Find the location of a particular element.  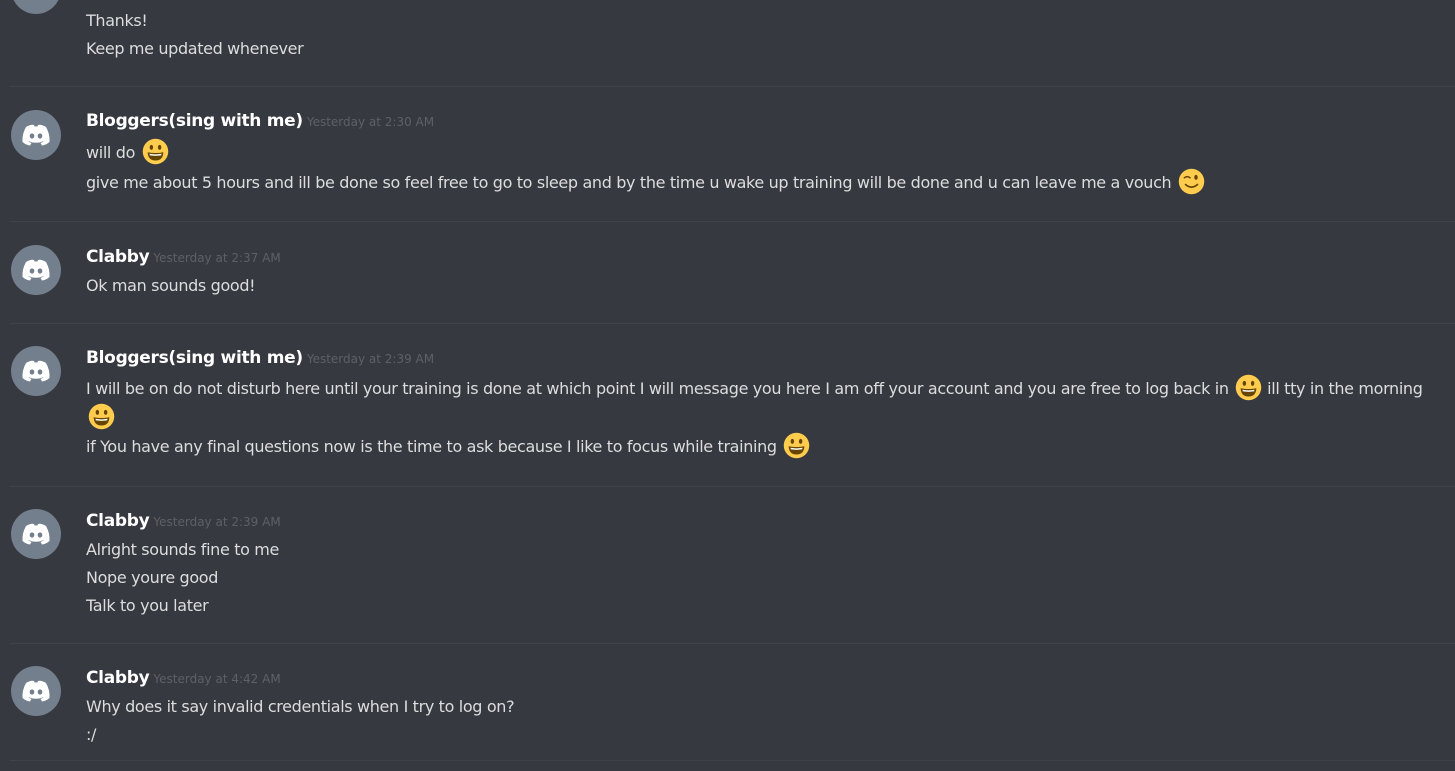

message-text: Alright sounds fine to me is located at coordinates (183, 549).